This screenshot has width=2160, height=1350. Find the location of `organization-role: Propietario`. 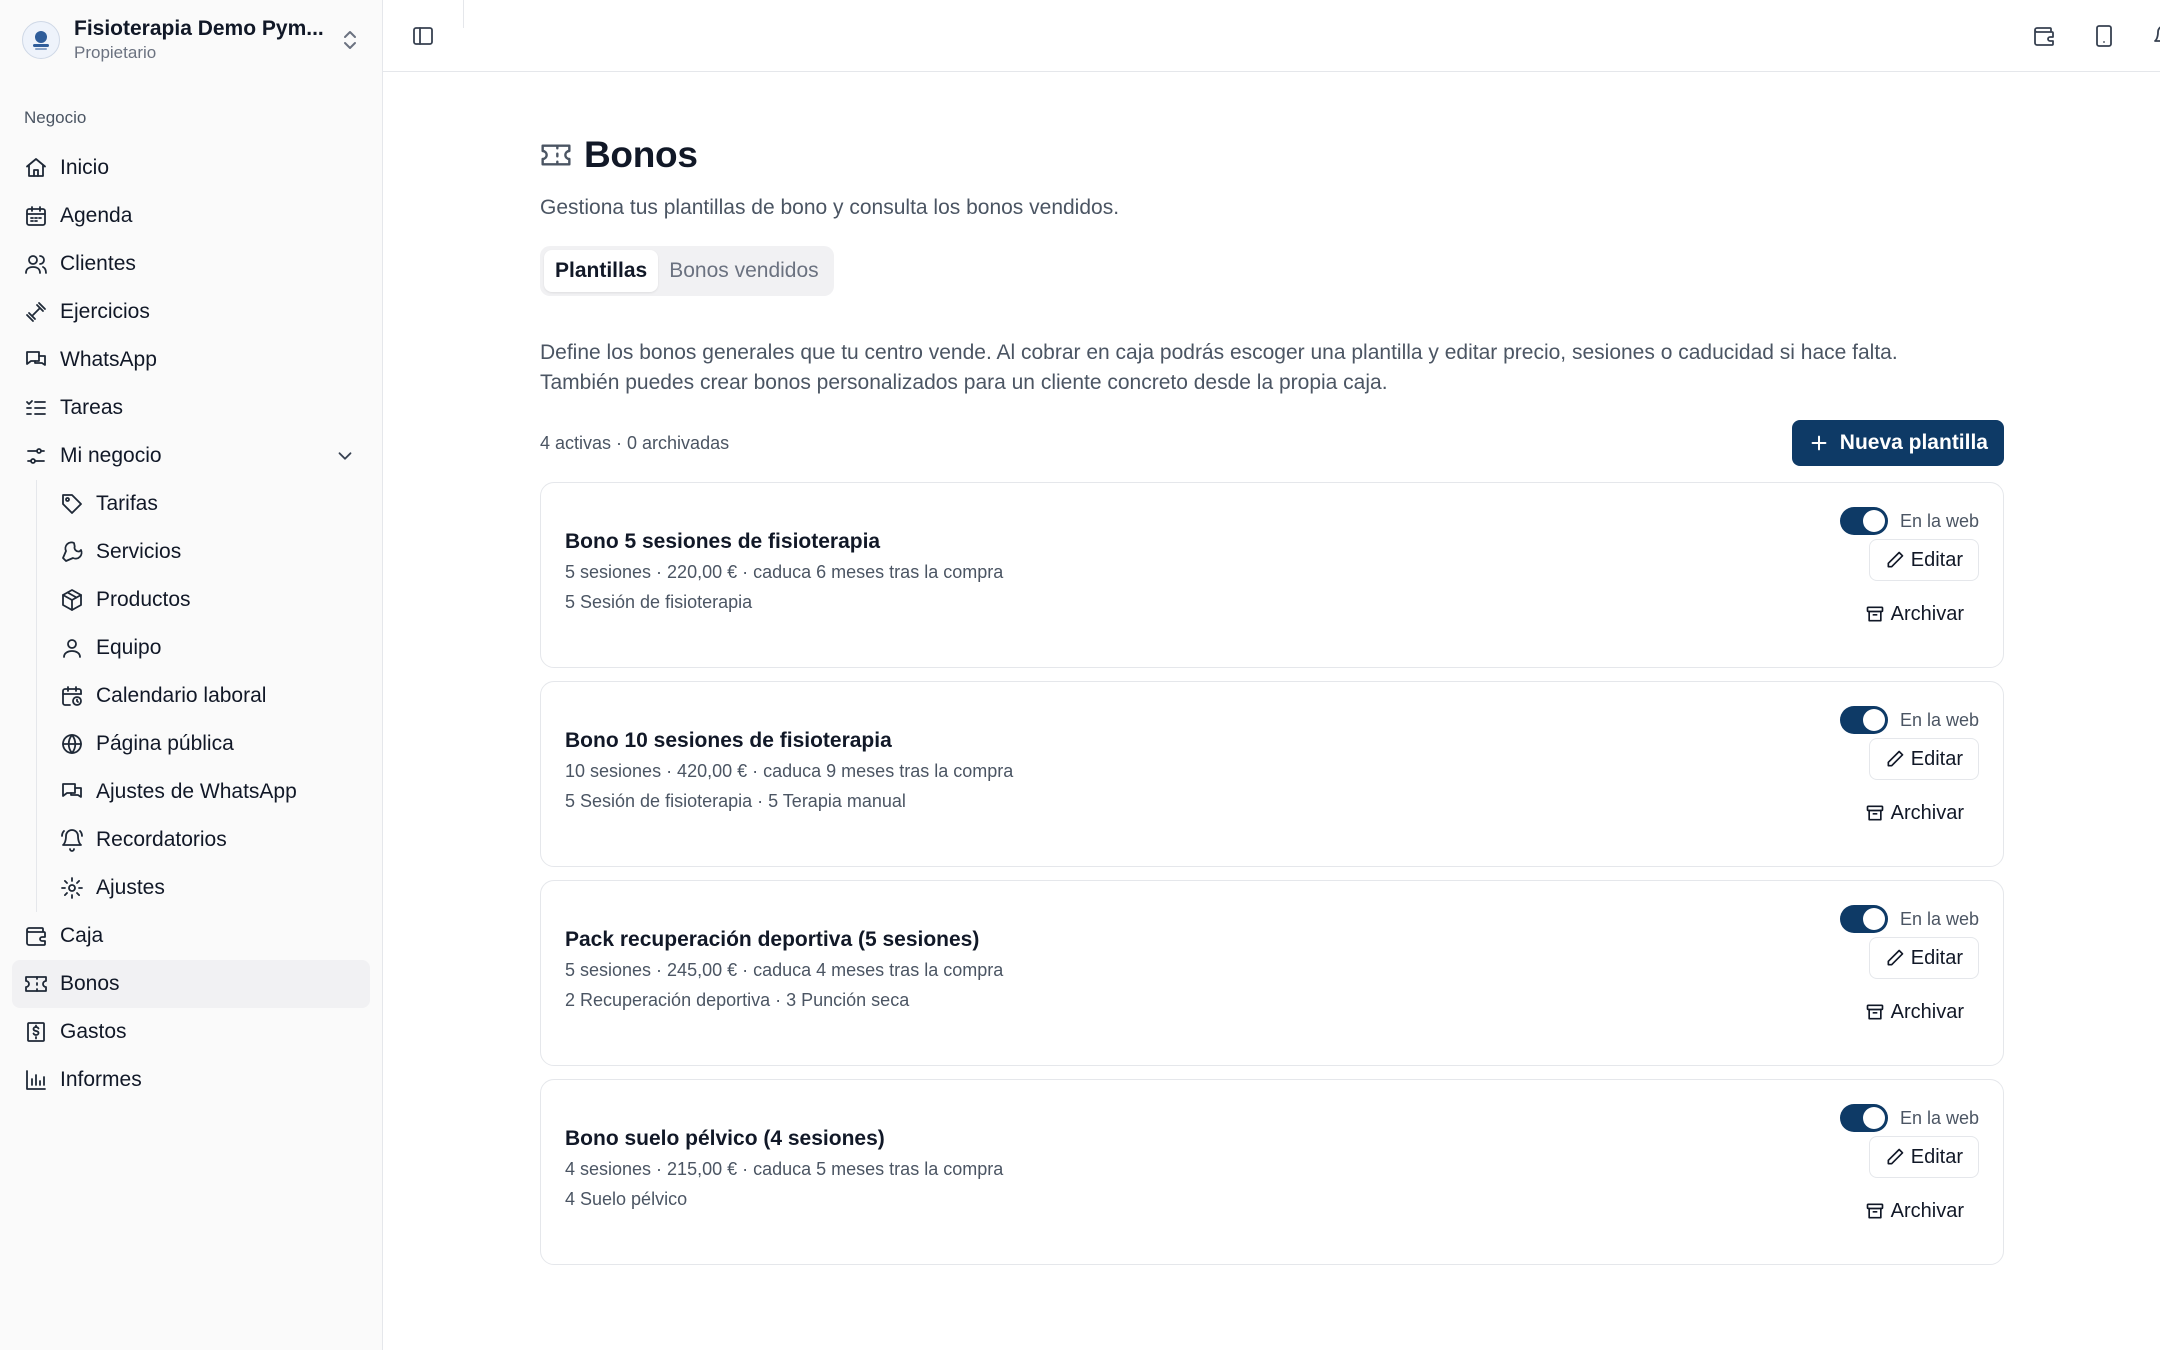

organization-role: Propietario is located at coordinates (115, 52).